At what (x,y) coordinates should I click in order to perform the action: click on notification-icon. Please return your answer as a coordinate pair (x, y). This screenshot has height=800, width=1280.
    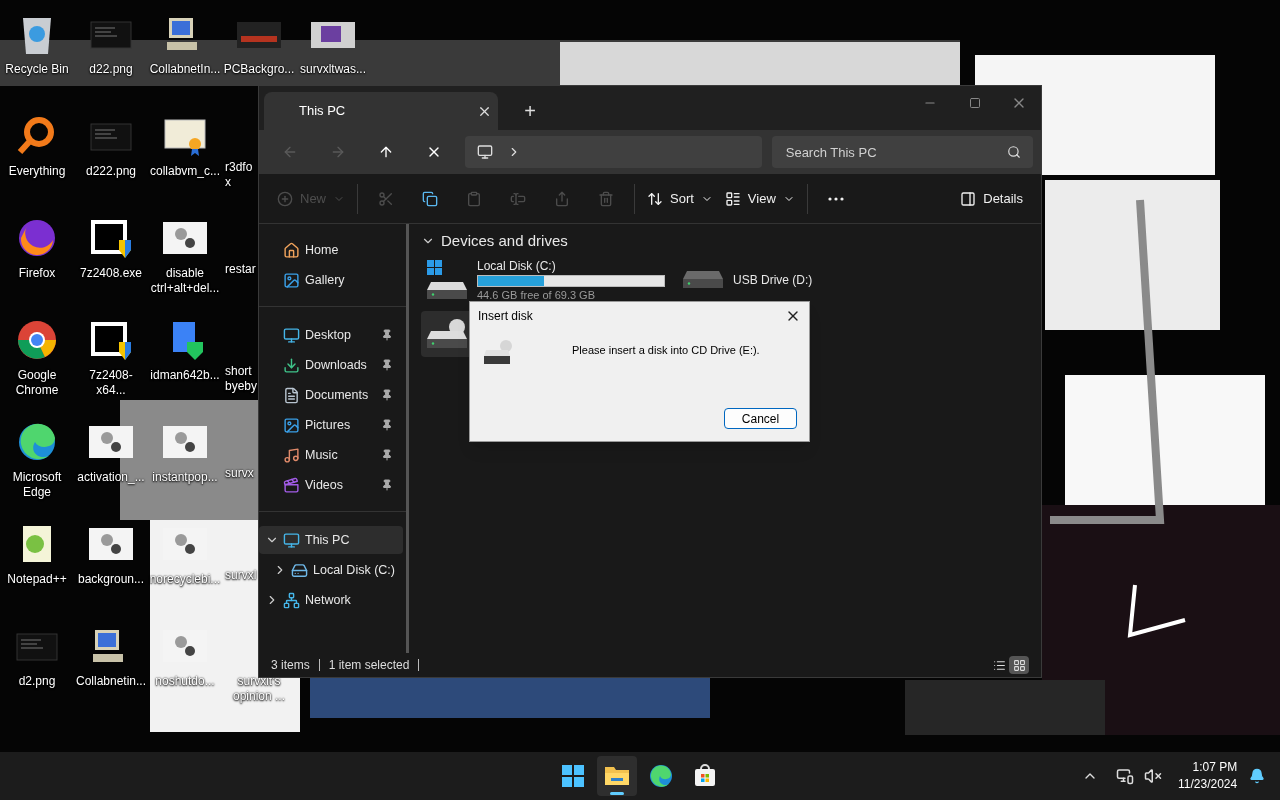
    Looking at the image, I should click on (1257, 776).